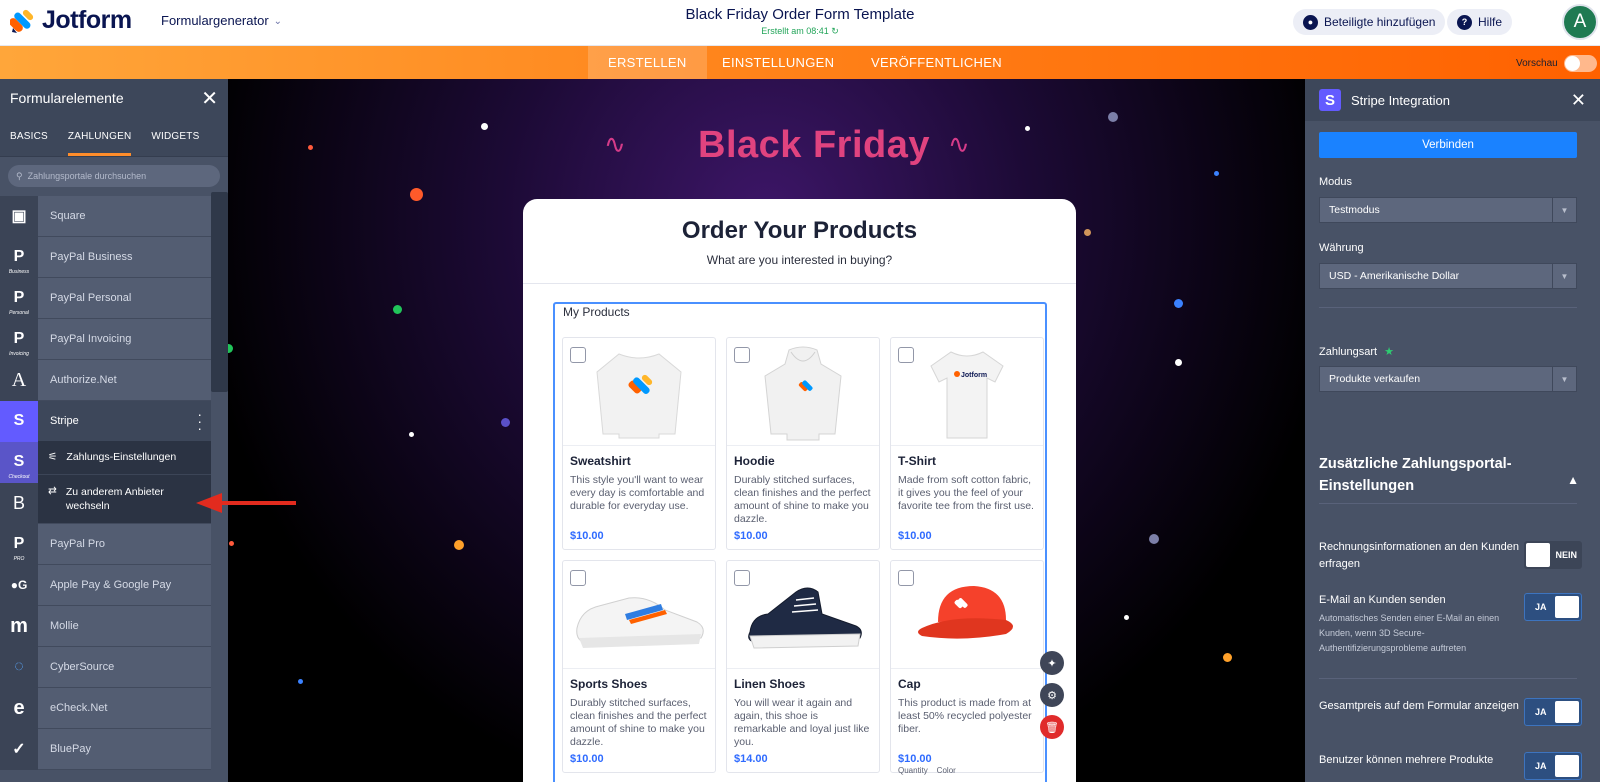 This screenshot has width=1600, height=782. I want to click on tab-widgets: WIDGETS, so click(175, 136).